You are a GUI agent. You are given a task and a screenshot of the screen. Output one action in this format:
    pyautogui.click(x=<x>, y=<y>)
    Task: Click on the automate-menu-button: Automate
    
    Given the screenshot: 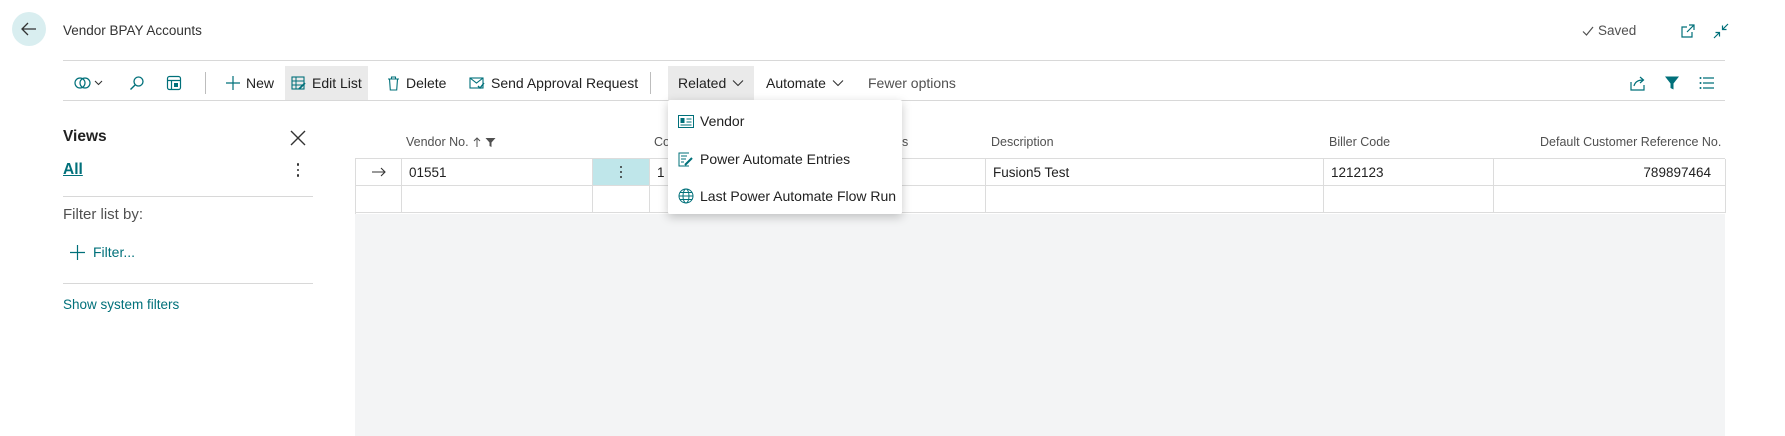 What is the action you would take?
    pyautogui.click(x=805, y=83)
    